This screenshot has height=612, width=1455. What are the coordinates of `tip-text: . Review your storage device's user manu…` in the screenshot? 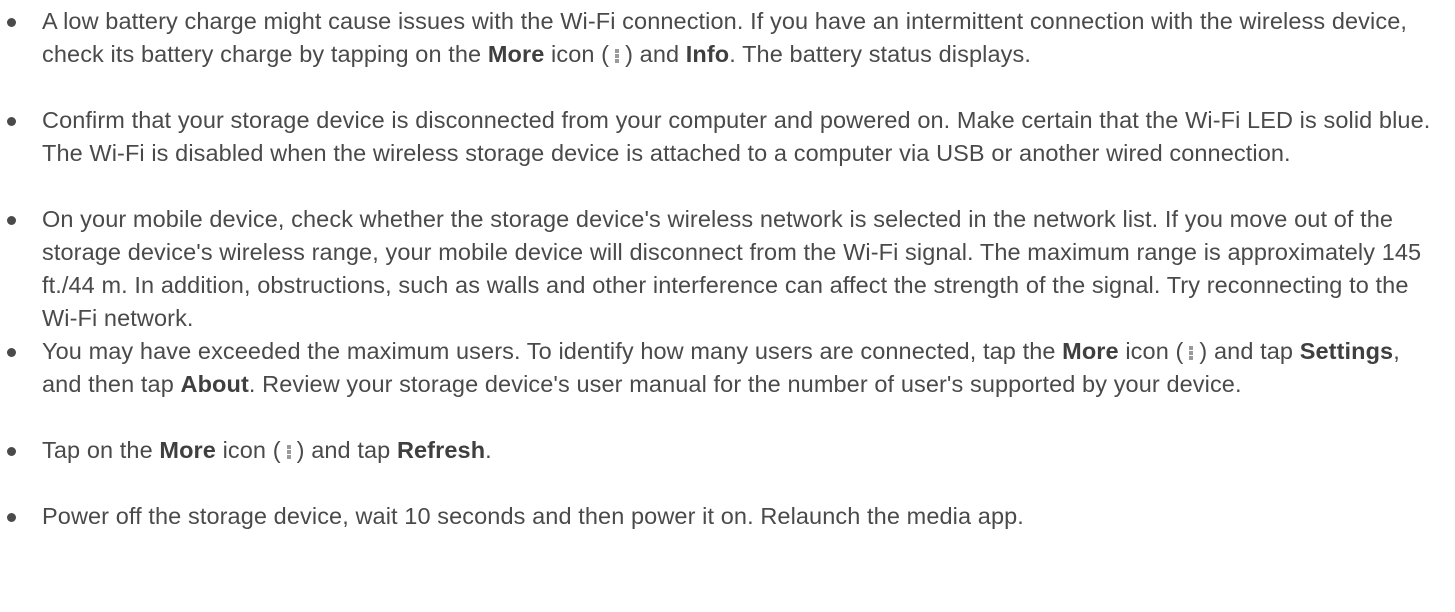 It's located at (745, 384).